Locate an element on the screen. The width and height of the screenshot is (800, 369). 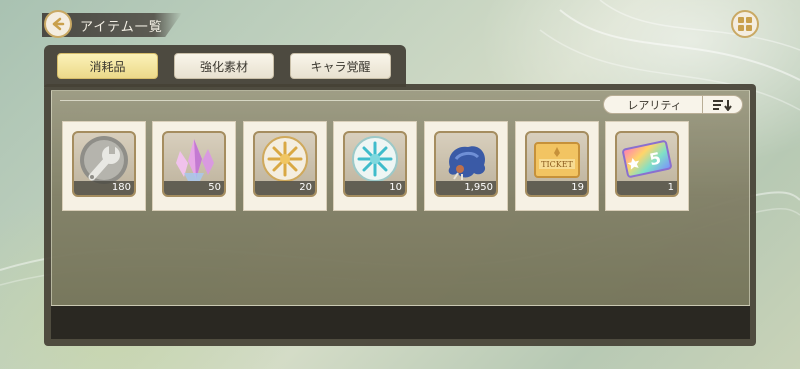
item-count: 1 is located at coordinates (647, 188).